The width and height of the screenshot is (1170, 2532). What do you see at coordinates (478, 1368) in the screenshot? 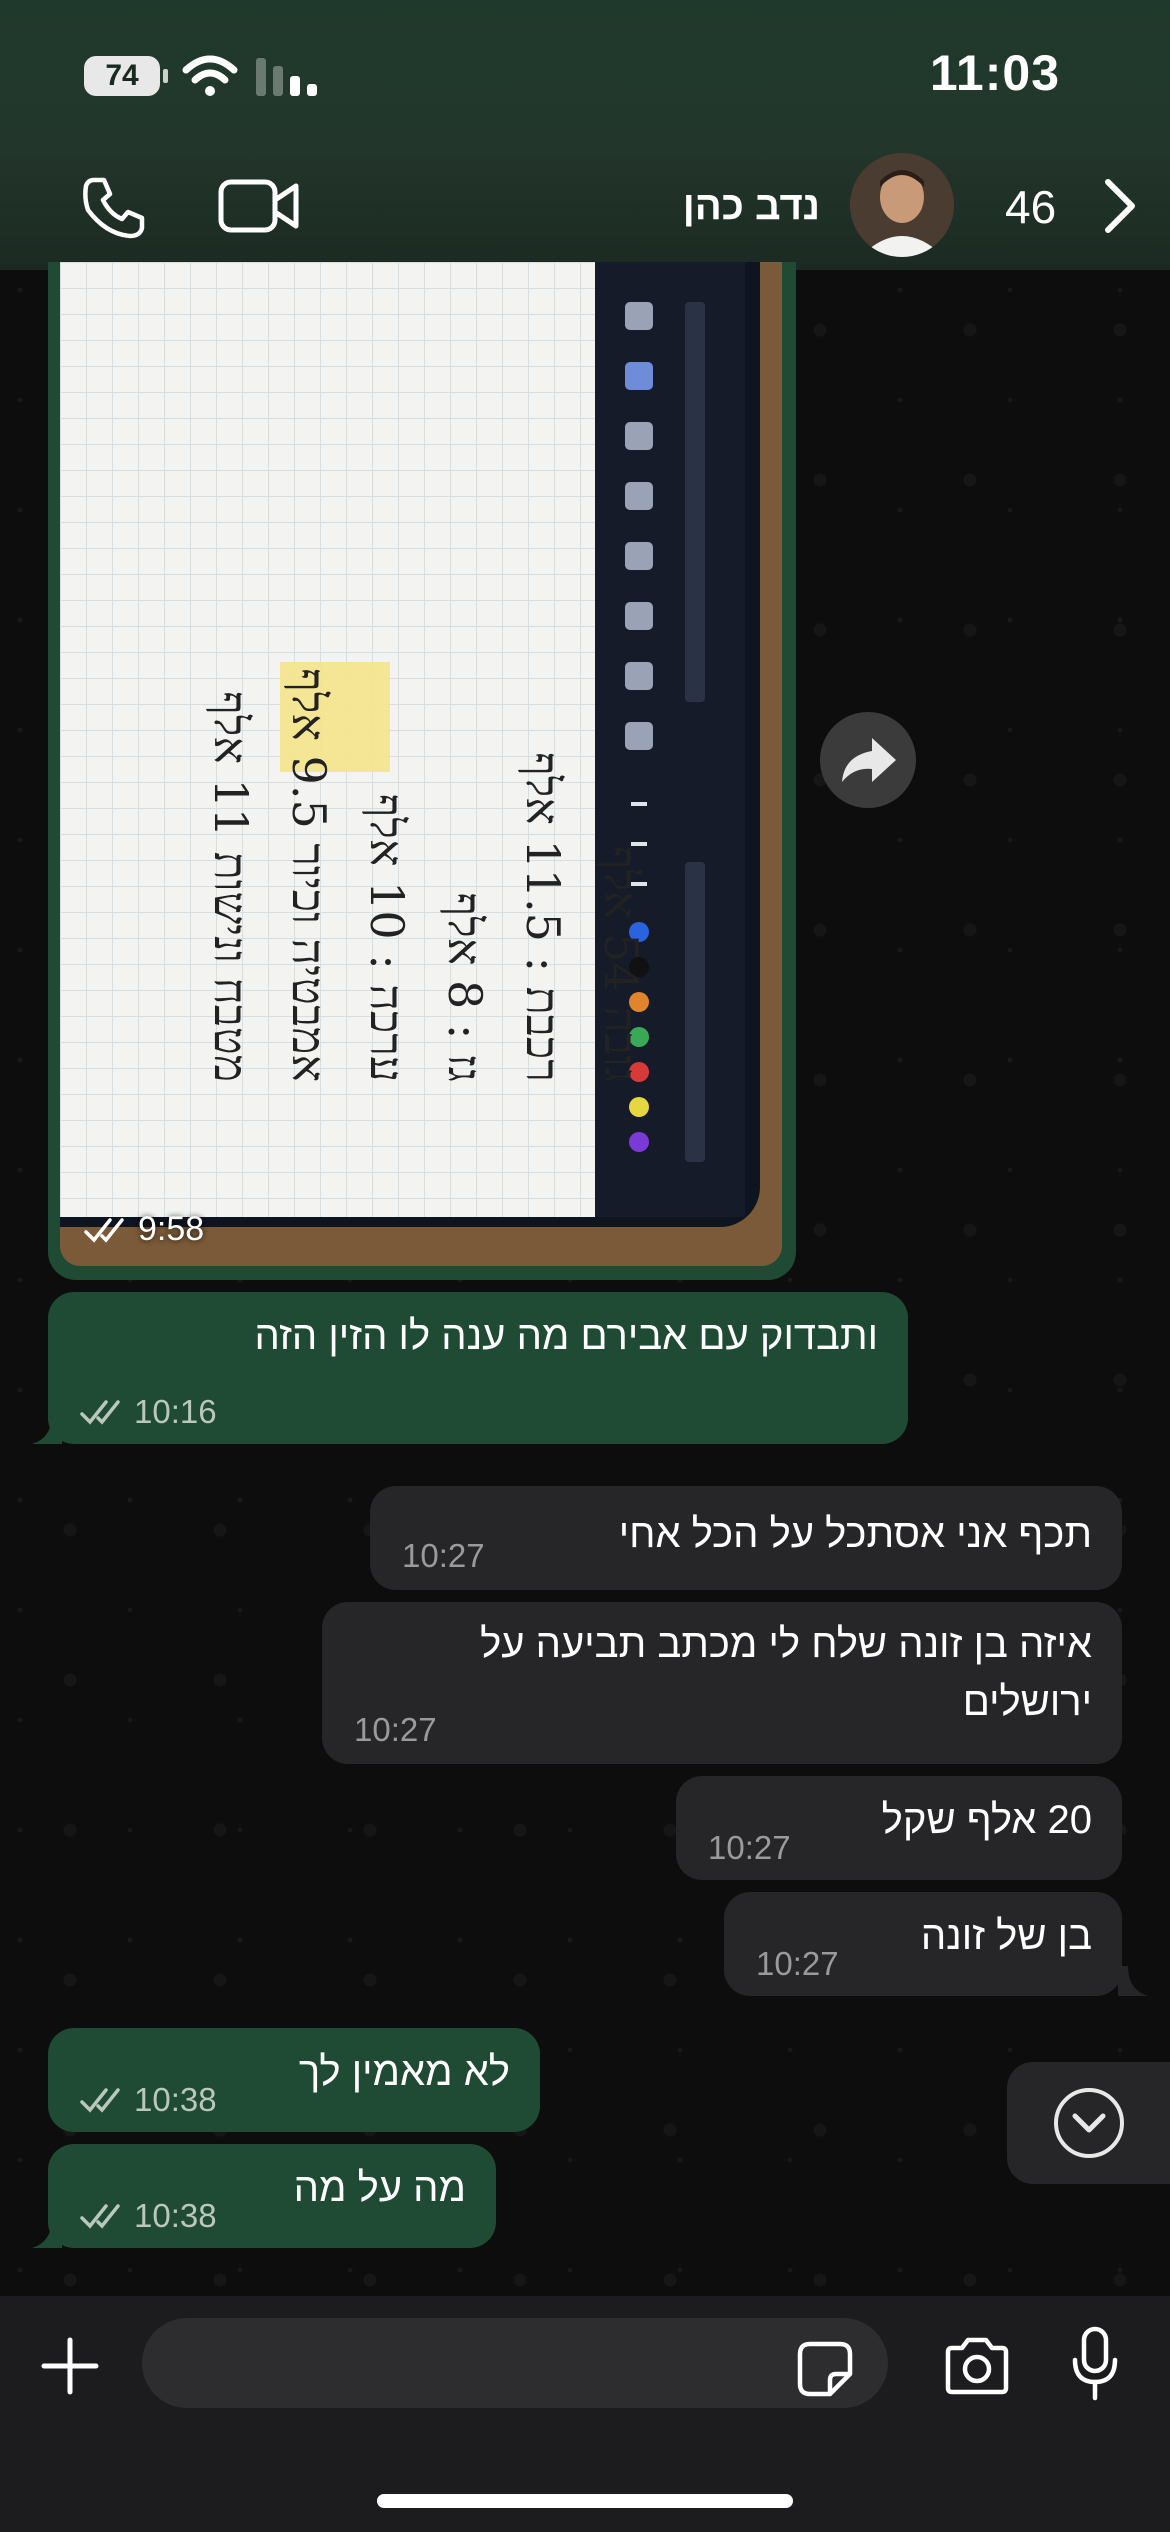
I see `outgoing-message: ותבדוק עם אבירם מה ענה לו הזין הזה 10:16` at bounding box center [478, 1368].